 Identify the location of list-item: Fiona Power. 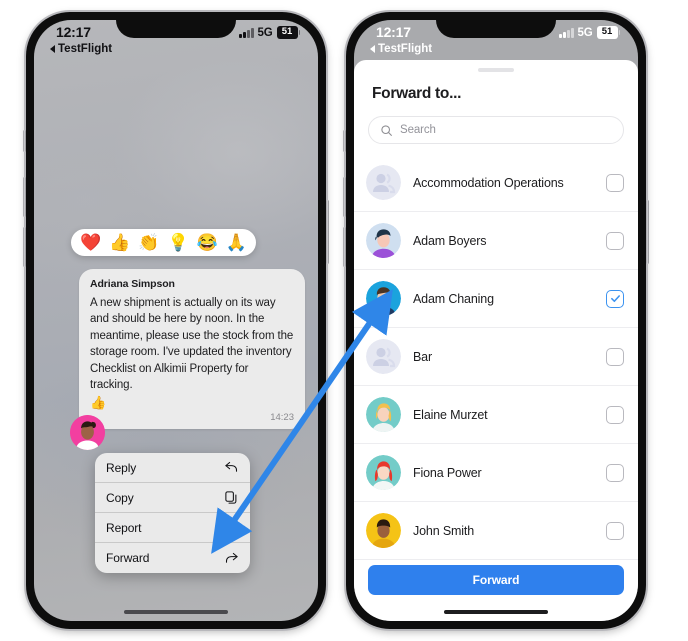
(496, 473).